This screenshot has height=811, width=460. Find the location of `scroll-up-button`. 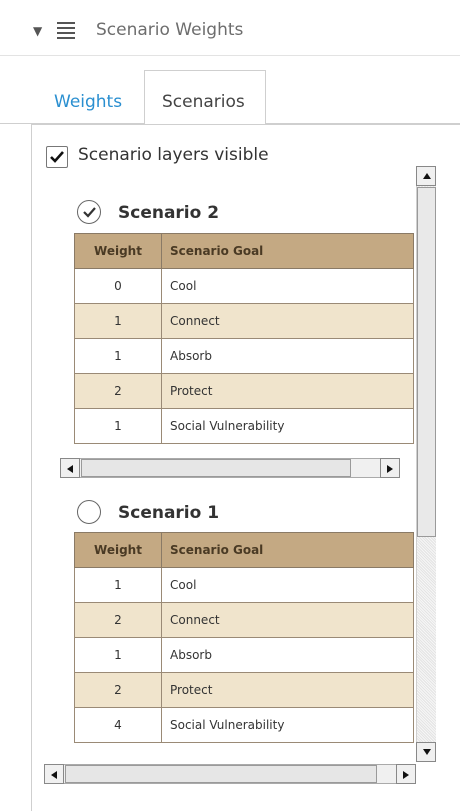

scroll-up-button is located at coordinates (426, 176).